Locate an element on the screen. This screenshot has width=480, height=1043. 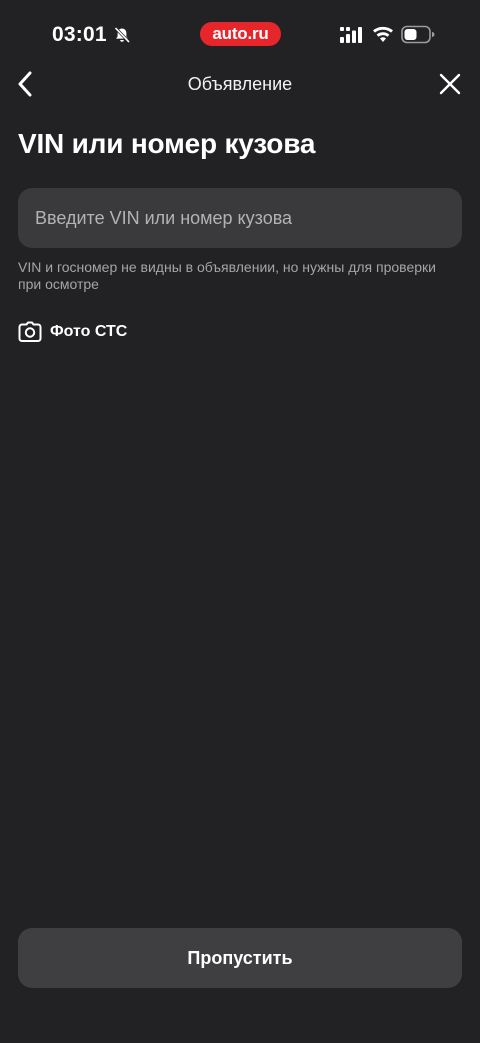
signal-icon is located at coordinates (351, 35).